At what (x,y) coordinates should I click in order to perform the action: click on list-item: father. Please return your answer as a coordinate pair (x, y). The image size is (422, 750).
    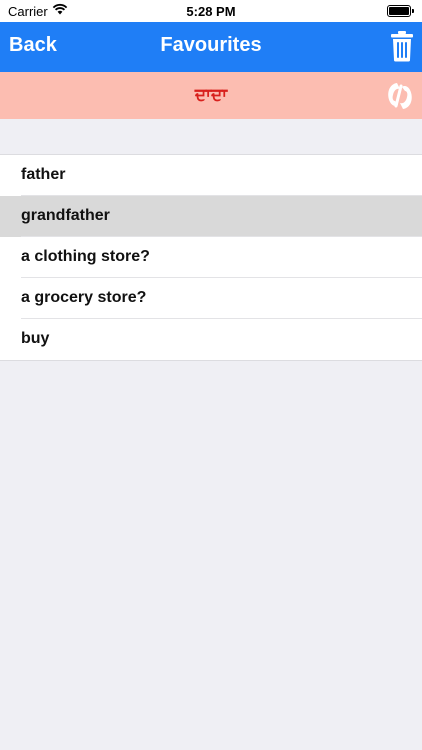
    Looking at the image, I should click on (211, 175).